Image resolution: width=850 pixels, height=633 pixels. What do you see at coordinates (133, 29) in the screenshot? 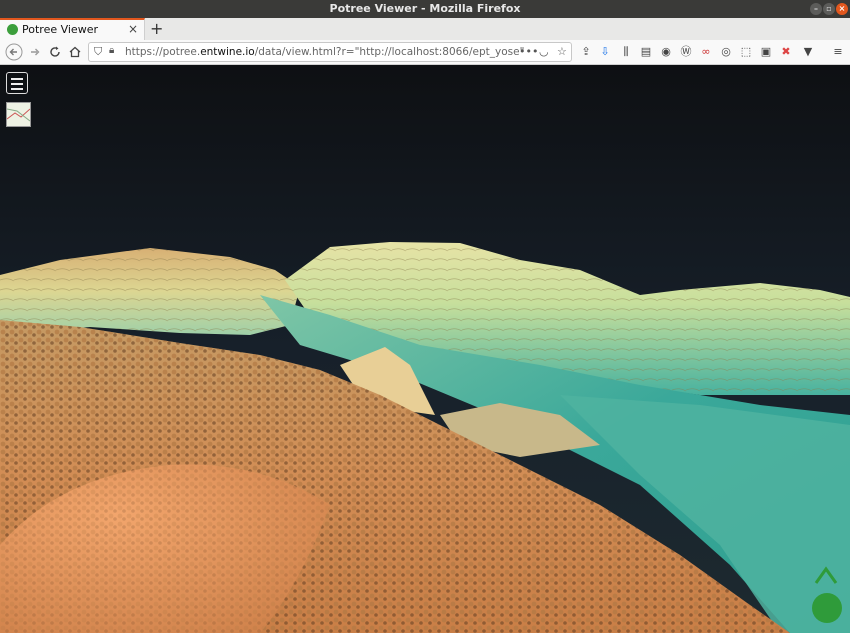
I see `close-tab-icon: ×` at bounding box center [133, 29].